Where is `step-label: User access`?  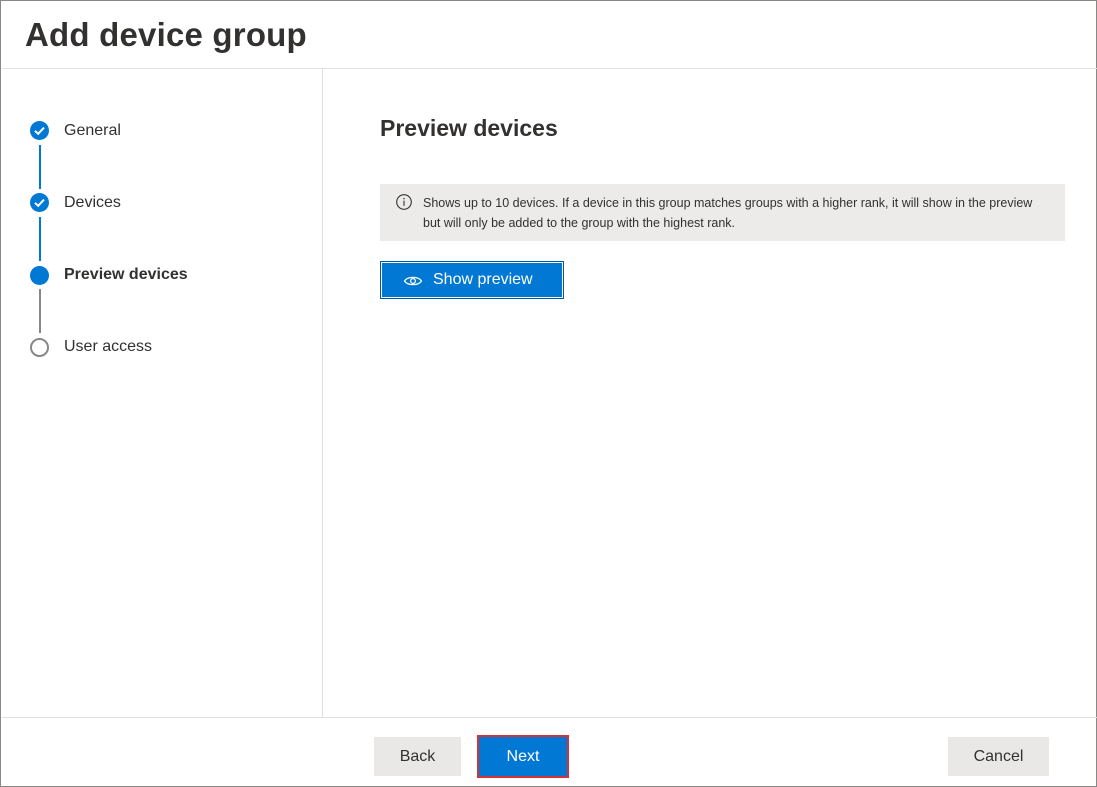 step-label: User access is located at coordinates (108, 346).